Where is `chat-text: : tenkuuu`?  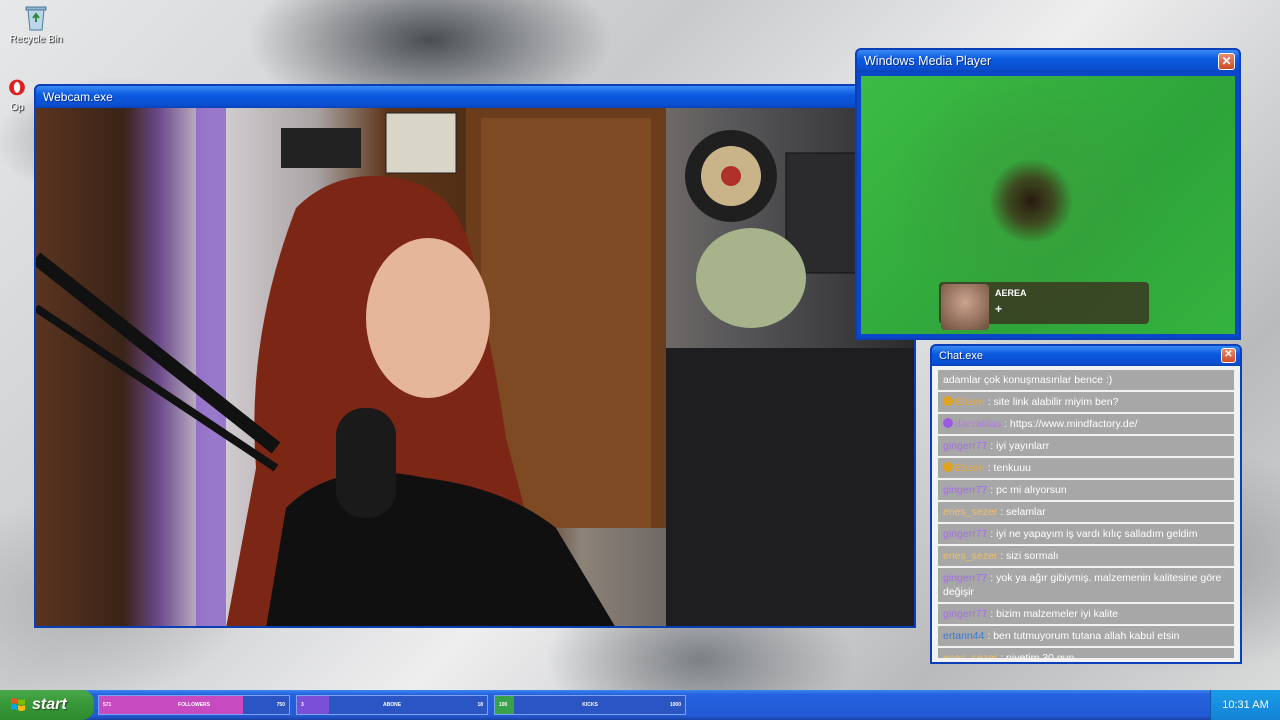 chat-text: : tenkuuu is located at coordinates (1009, 468).